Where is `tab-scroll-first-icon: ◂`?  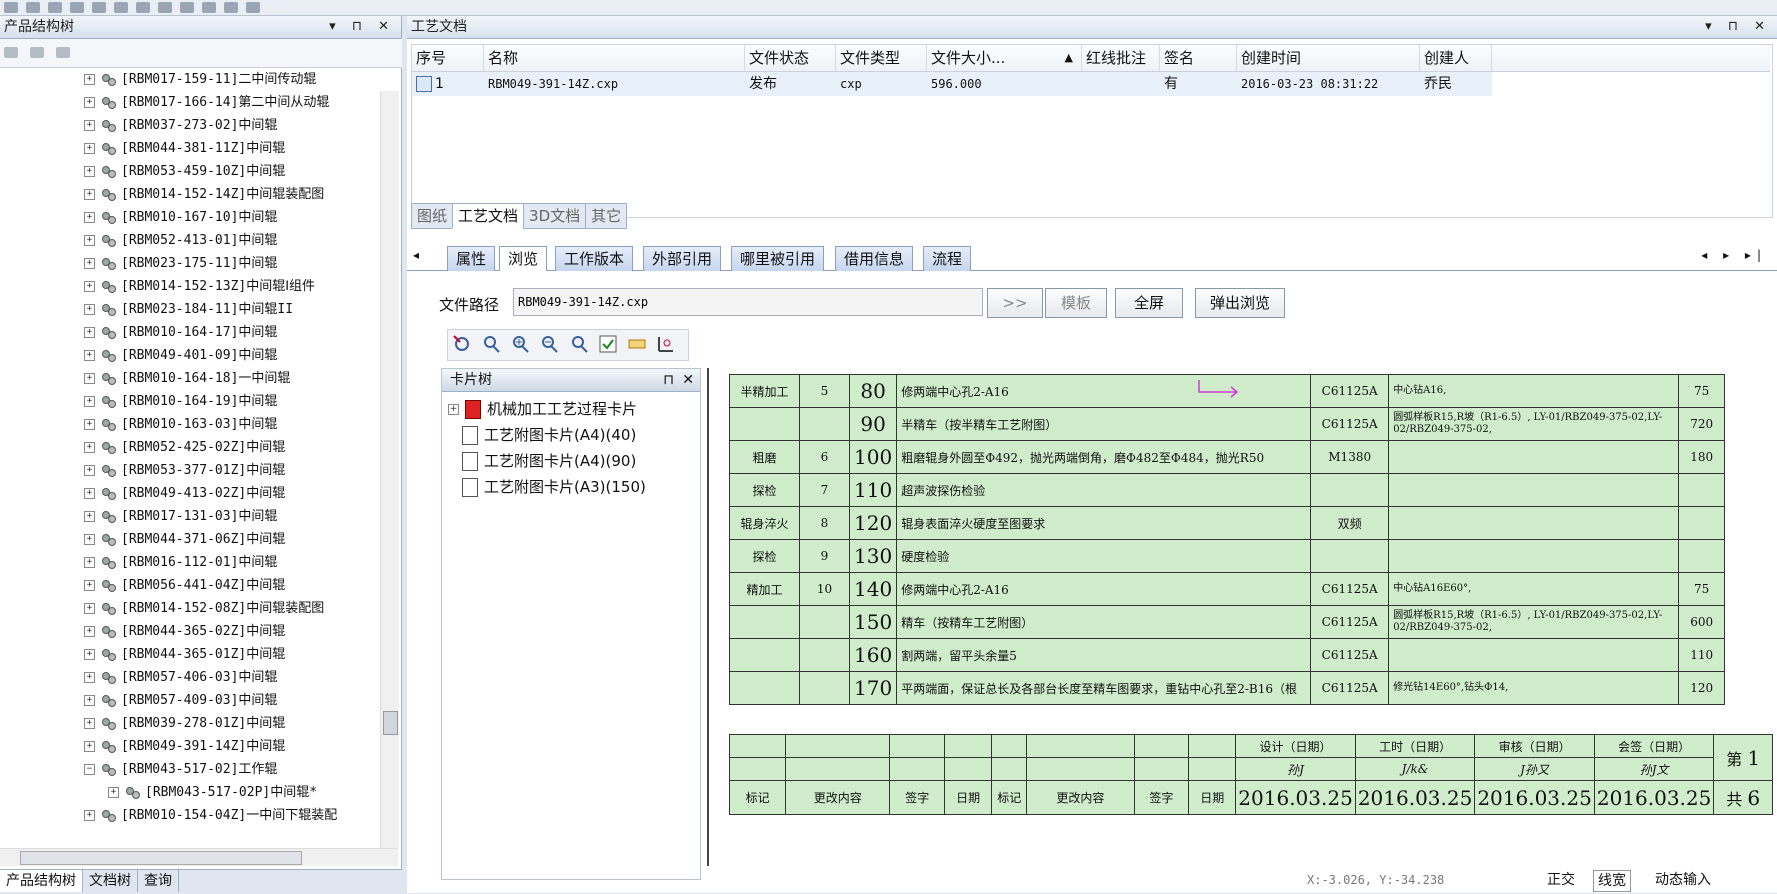
tab-scroll-first-icon: ◂ is located at coordinates (416, 255).